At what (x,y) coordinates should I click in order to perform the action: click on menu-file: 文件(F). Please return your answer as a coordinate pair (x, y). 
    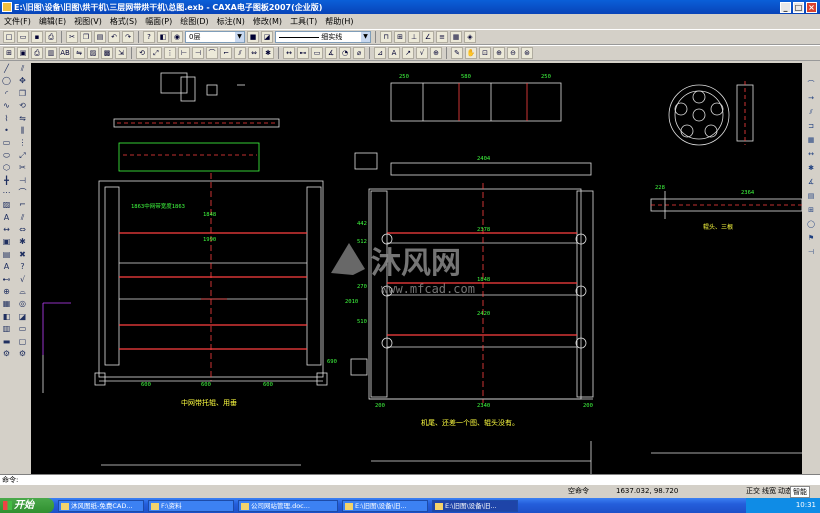
    Looking at the image, I should click on (17, 21).